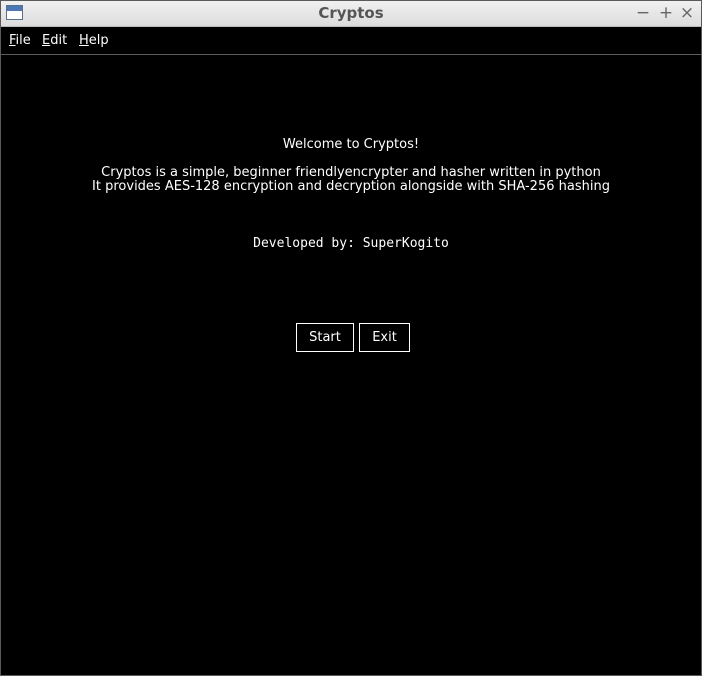 The width and height of the screenshot is (702, 676). I want to click on title-bar: Cryptos − + ×, so click(351, 14).